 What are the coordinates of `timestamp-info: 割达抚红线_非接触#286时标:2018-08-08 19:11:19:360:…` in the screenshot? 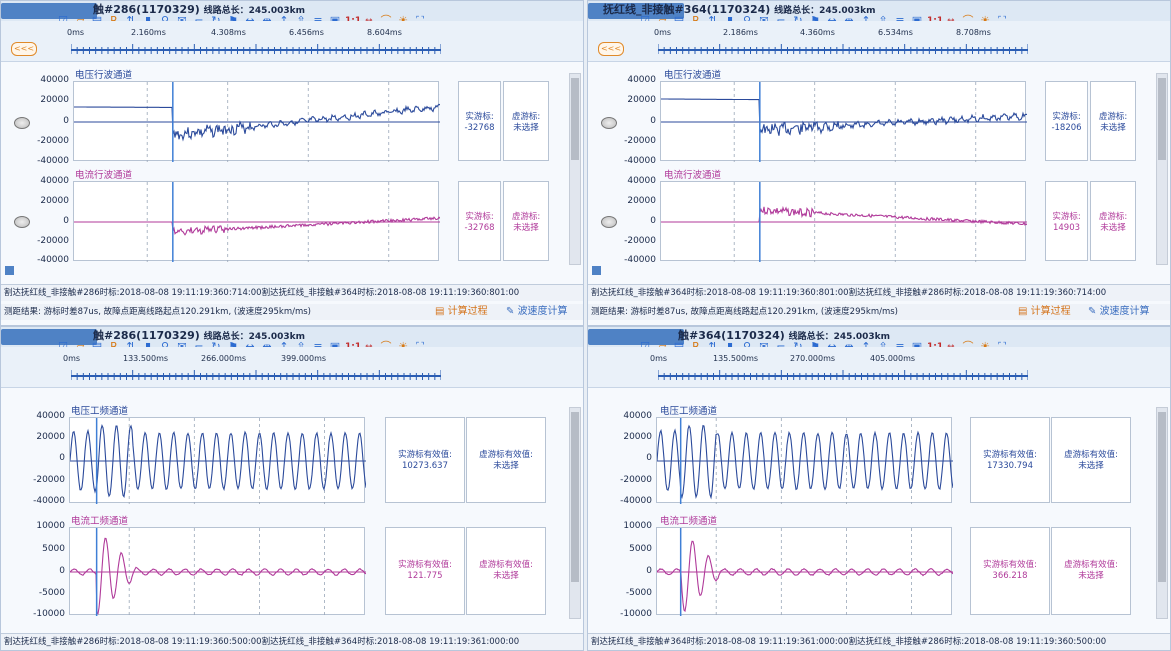 It's located at (292, 292).